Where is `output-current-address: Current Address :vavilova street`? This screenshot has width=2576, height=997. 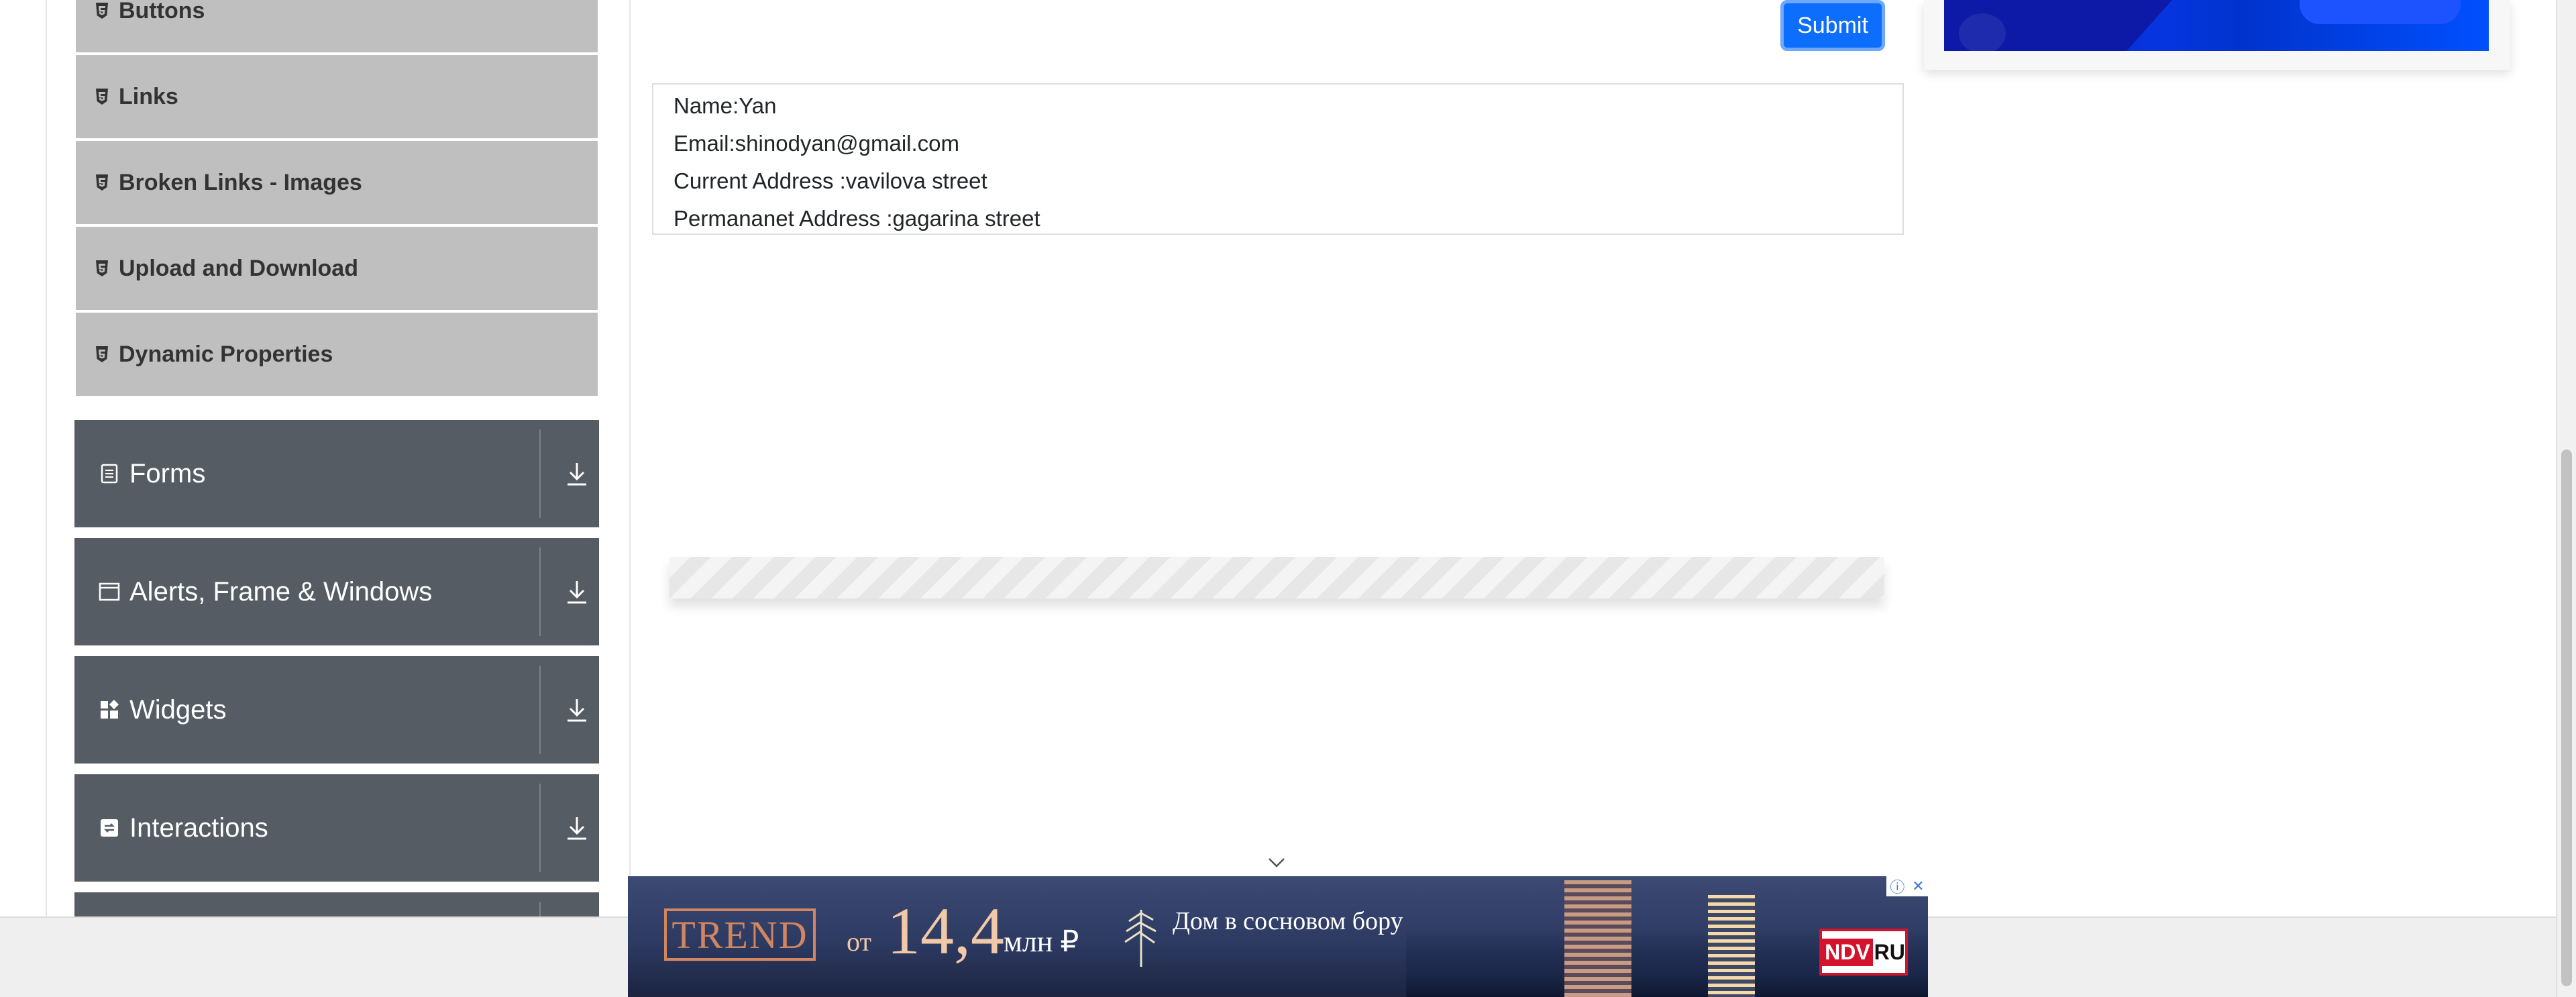
output-current-address: Current Address :vavilova street is located at coordinates (830, 180).